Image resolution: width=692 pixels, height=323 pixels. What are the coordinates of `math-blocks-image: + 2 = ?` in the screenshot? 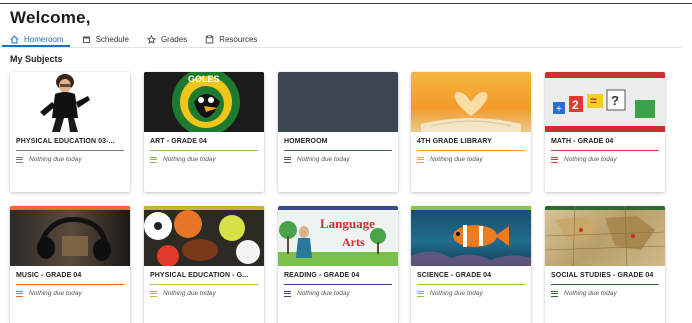 It's located at (605, 102).